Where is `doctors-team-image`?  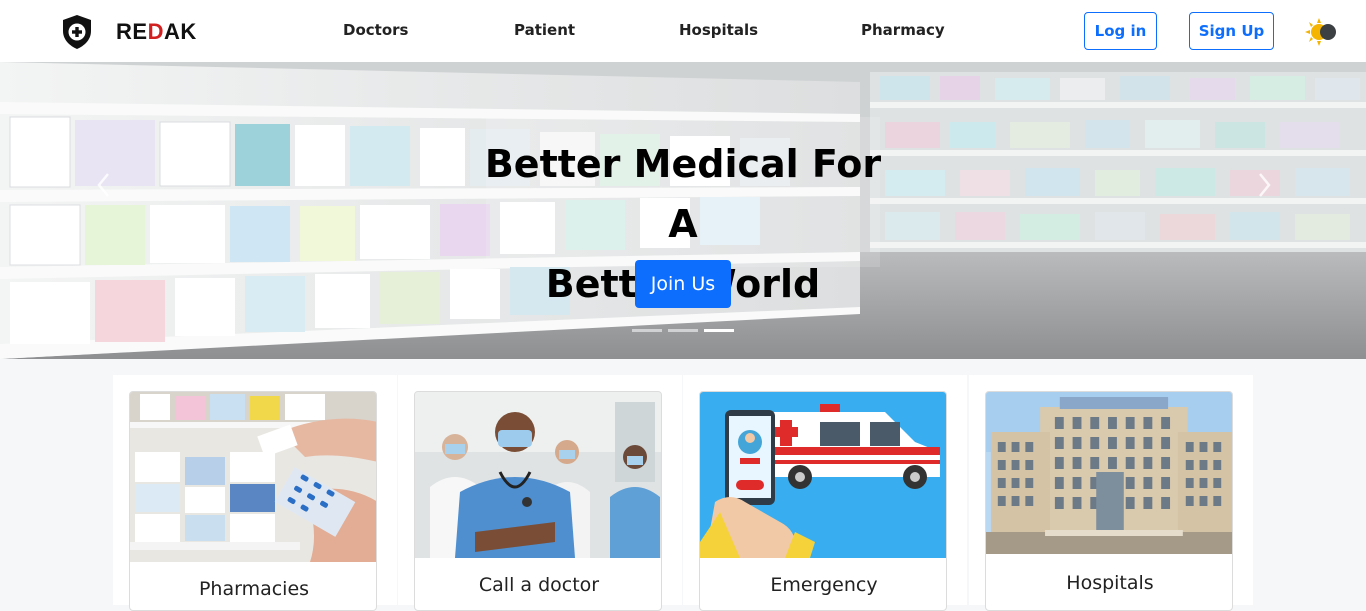 doctors-team-image is located at coordinates (538, 475).